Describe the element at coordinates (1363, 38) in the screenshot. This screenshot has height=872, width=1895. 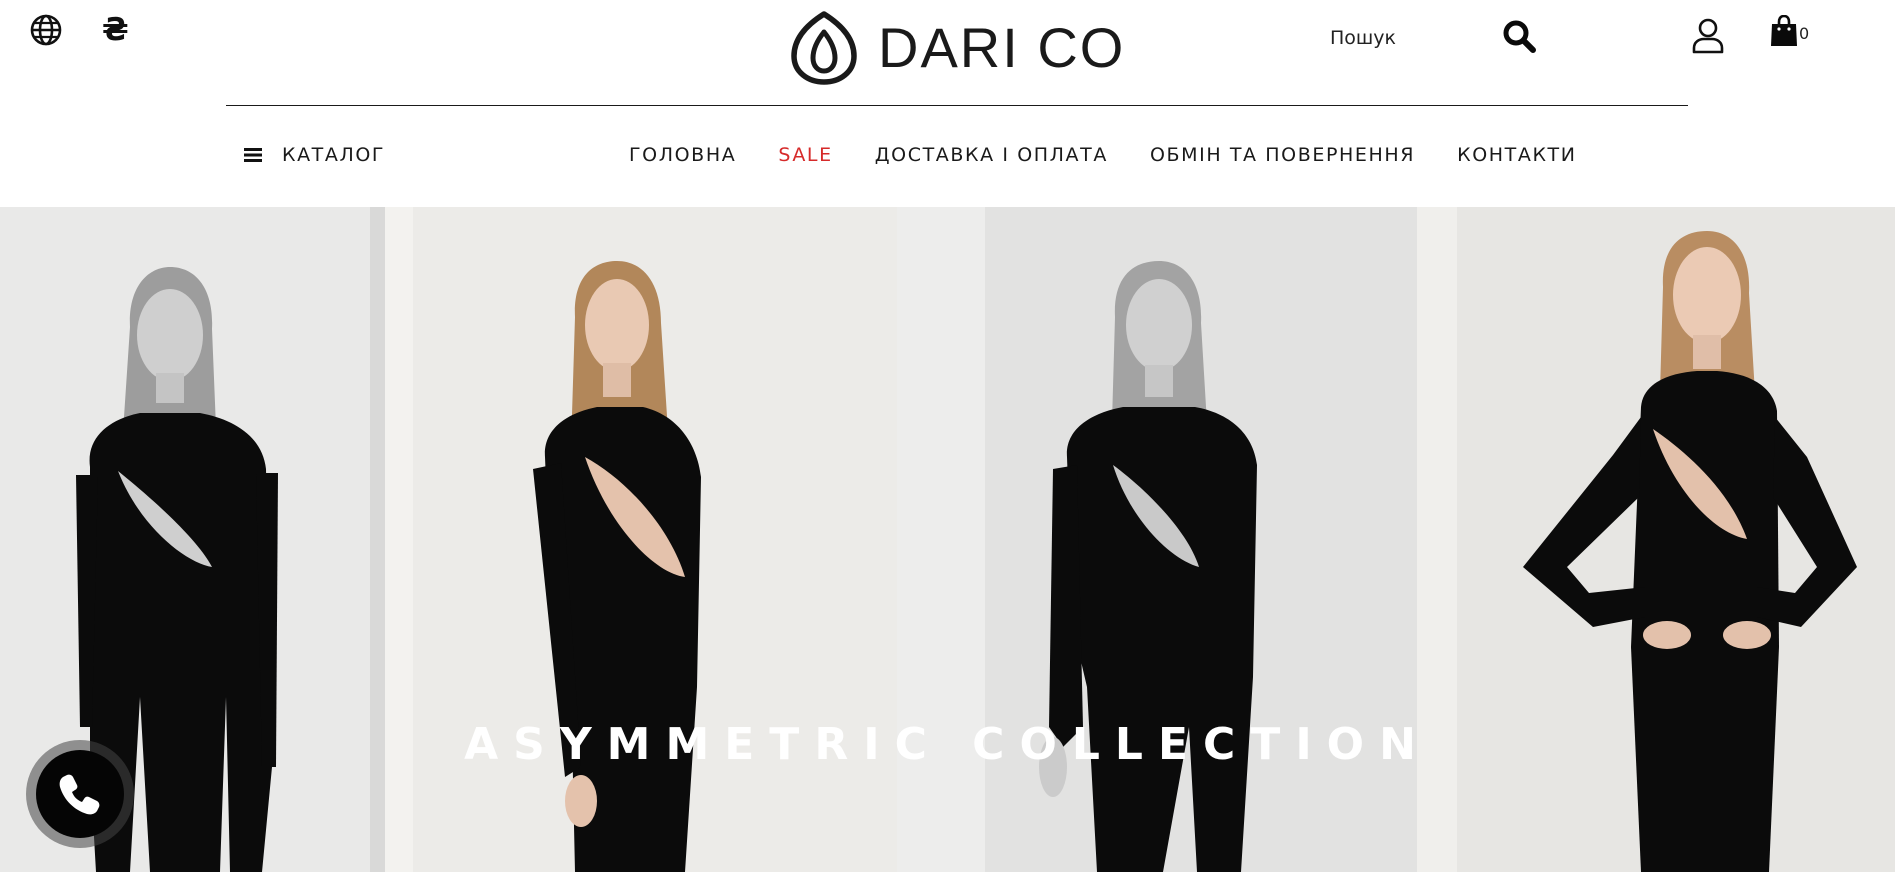
I see `search-input: Пошук` at that location.